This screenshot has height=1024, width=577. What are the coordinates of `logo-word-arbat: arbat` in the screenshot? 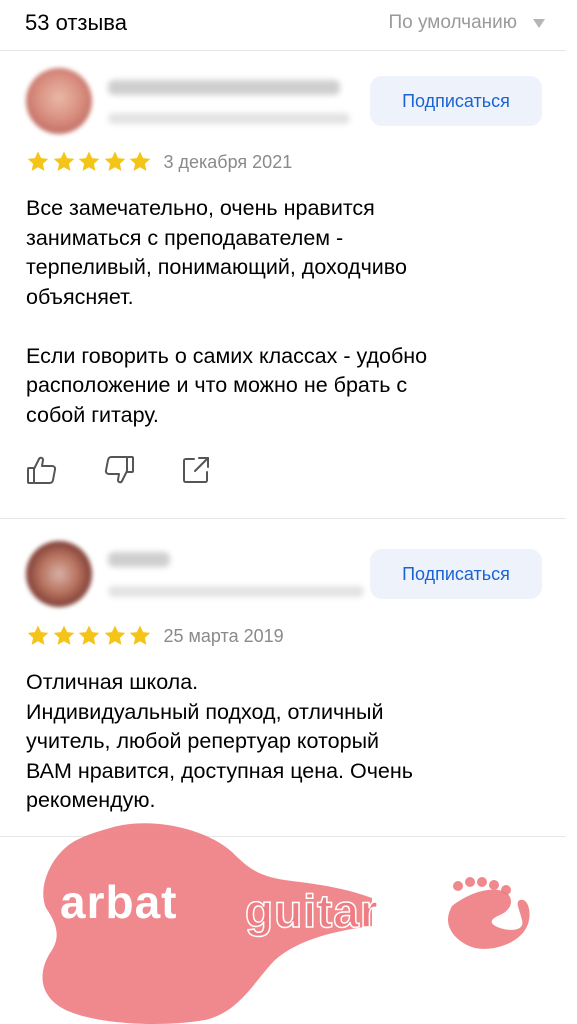 It's located at (118, 902).